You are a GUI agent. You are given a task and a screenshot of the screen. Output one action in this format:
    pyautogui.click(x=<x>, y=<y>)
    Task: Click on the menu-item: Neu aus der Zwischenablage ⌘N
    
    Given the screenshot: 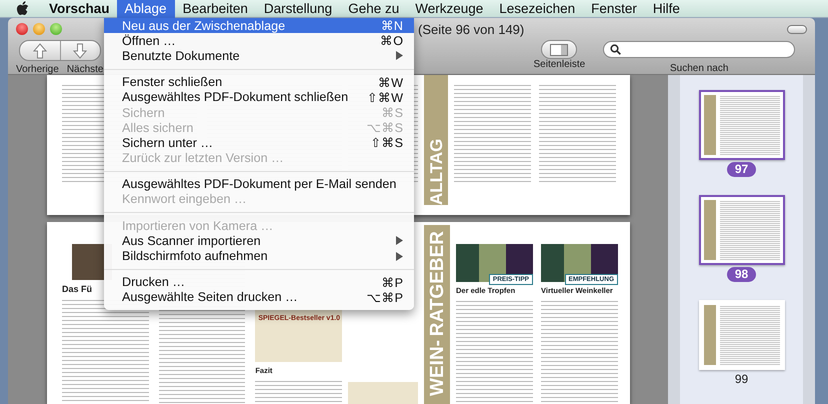 What is the action you would take?
    pyautogui.click(x=259, y=26)
    